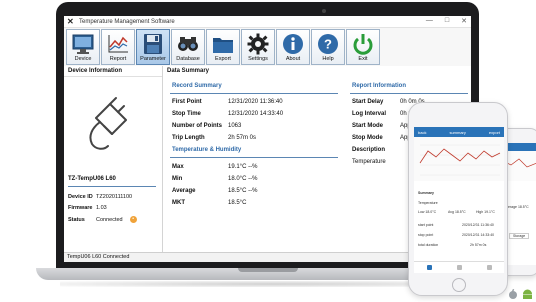  What do you see at coordinates (101, 208) in the screenshot?
I see `firmware-value: 1.03` at bounding box center [101, 208].